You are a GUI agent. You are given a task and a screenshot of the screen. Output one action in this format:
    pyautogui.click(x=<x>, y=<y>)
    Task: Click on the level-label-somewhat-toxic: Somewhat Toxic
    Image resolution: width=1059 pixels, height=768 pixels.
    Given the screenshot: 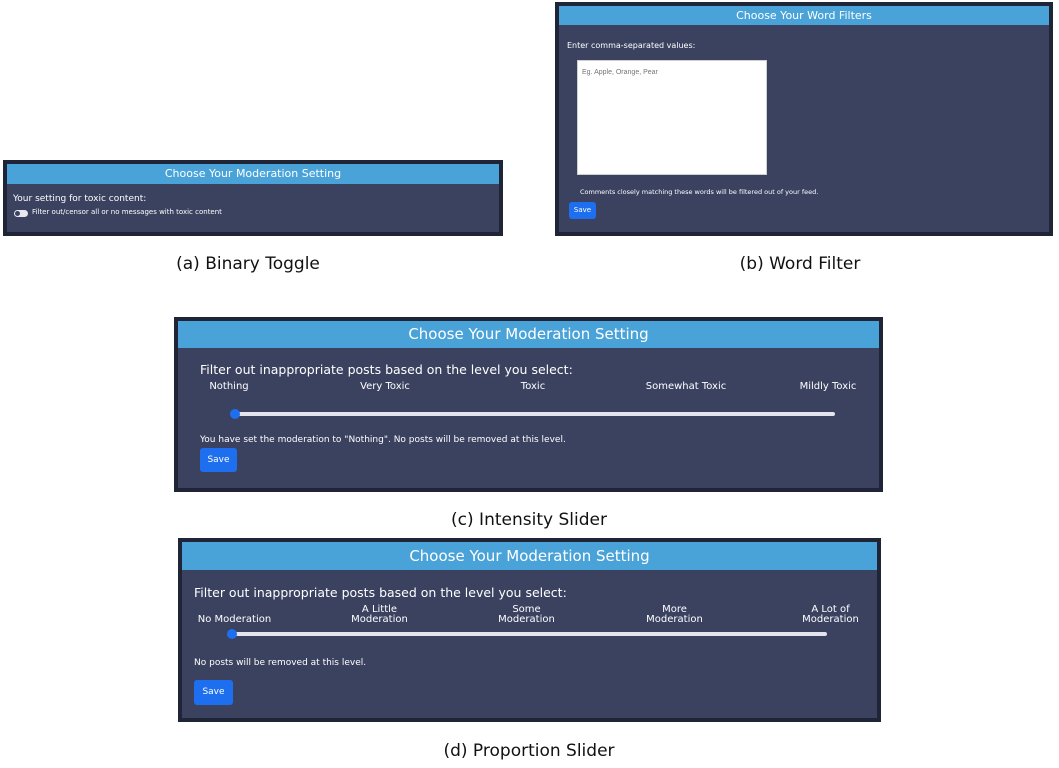 What is the action you would take?
    pyautogui.click(x=686, y=386)
    